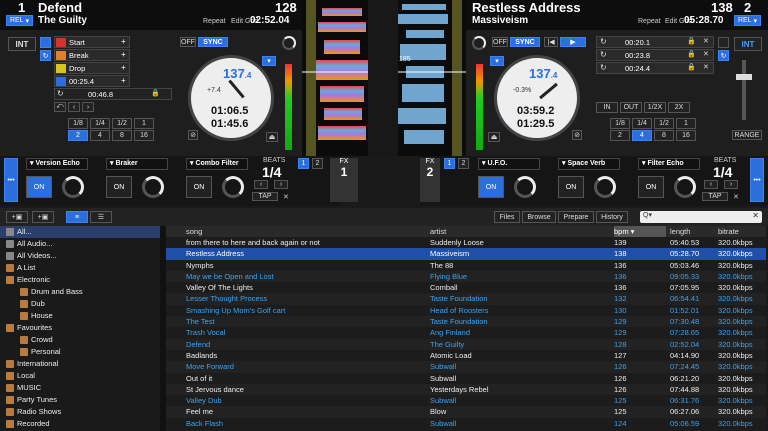 The height and width of the screenshot is (431, 768). What do you see at coordinates (11, 180) in the screenshot?
I see `fx-left-menu-button: •••` at bounding box center [11, 180].